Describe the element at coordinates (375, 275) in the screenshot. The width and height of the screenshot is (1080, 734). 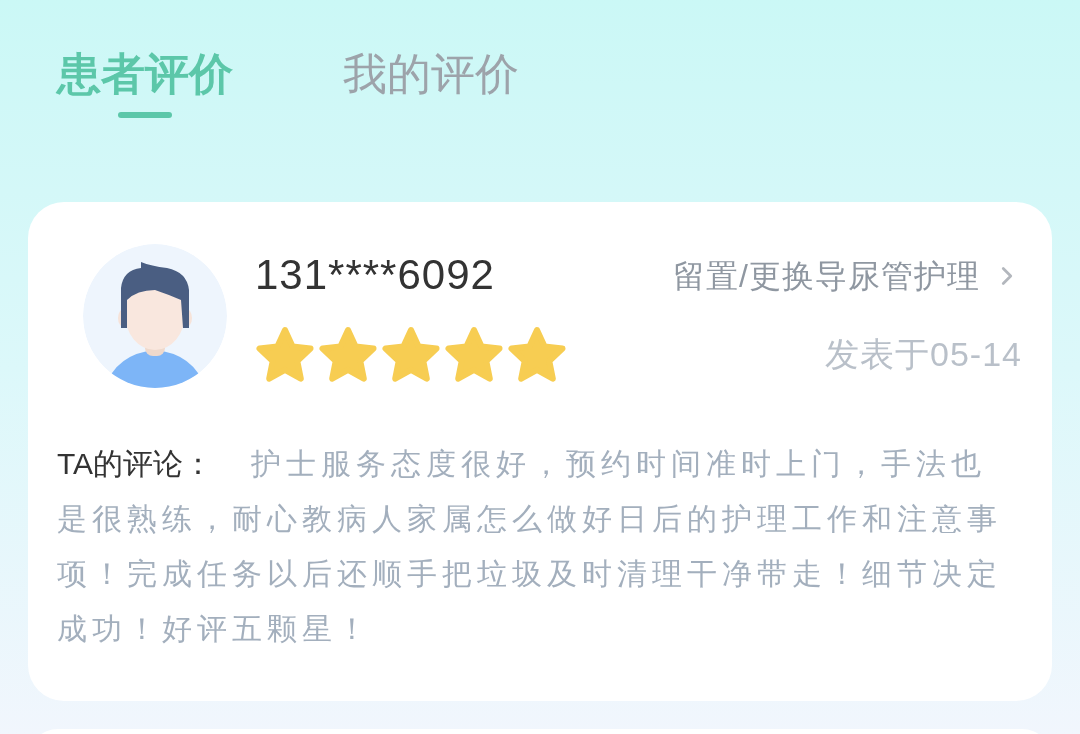
I see `user-name: 131****6092` at that location.